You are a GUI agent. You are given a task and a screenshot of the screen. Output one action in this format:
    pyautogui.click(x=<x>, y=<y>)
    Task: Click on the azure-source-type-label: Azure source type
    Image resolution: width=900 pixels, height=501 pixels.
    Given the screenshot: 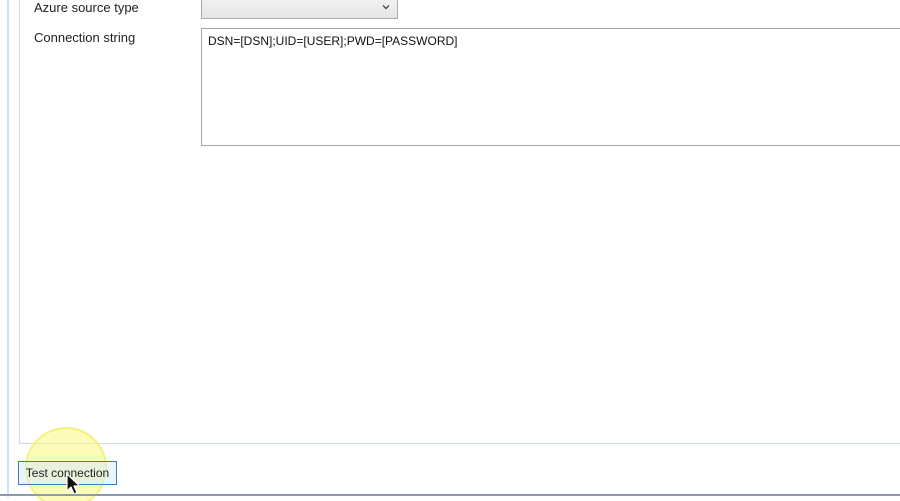 What is the action you would take?
    pyautogui.click(x=86, y=7)
    